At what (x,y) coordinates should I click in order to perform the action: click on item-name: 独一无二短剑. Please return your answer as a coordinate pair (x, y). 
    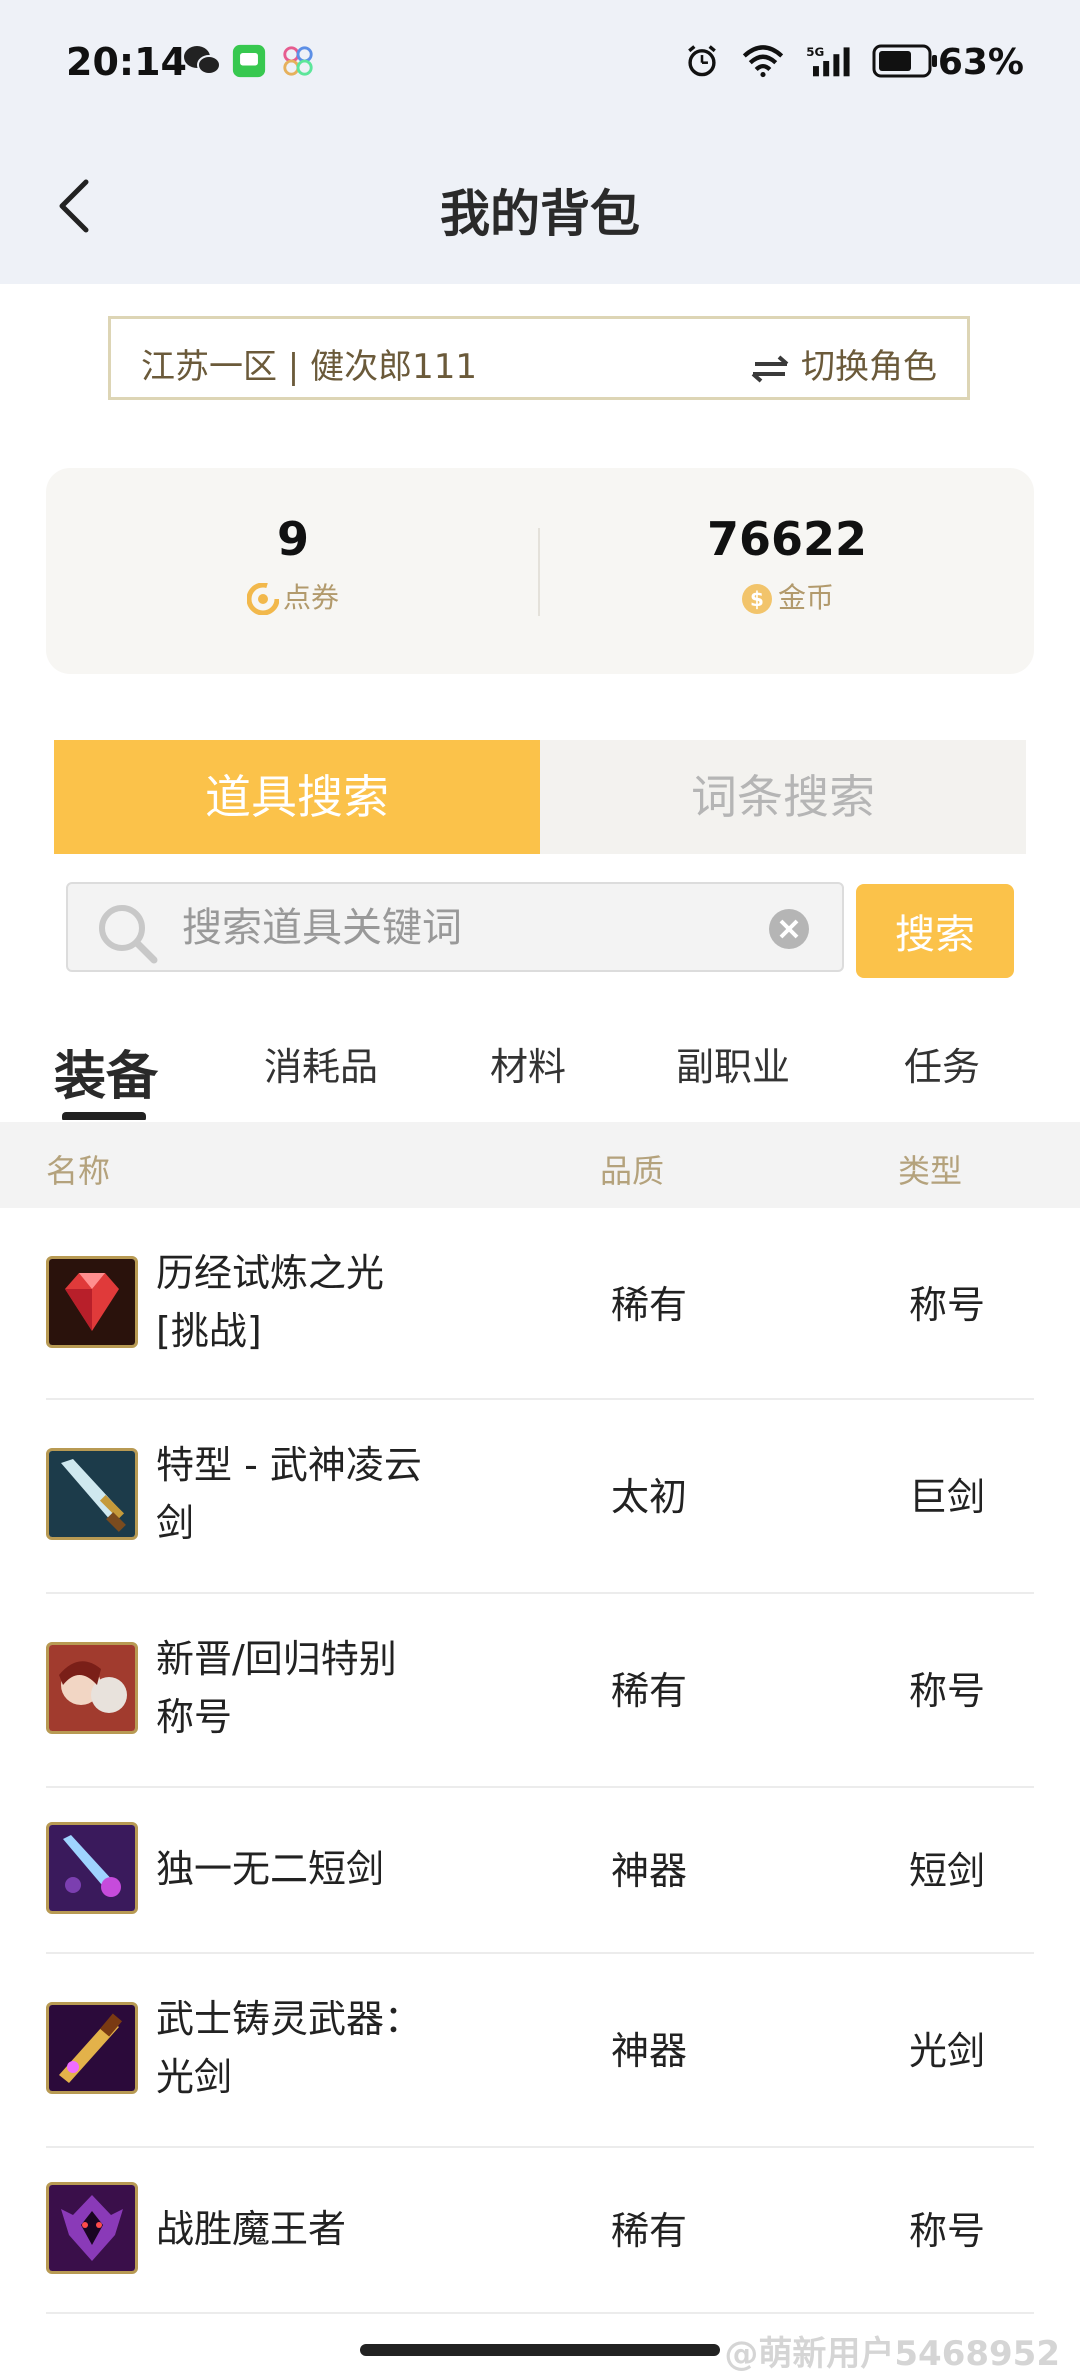
    Looking at the image, I should click on (270, 1869).